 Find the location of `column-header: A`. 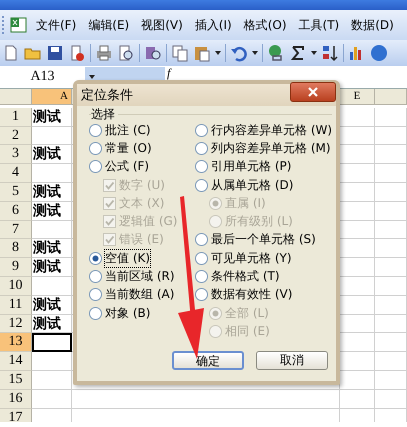

column-header: A is located at coordinates (52, 97).